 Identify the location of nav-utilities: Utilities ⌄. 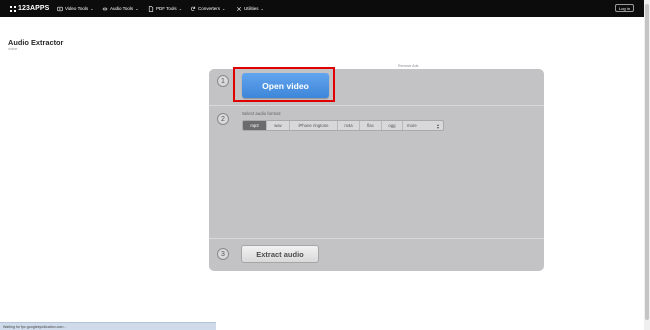
(250, 8).